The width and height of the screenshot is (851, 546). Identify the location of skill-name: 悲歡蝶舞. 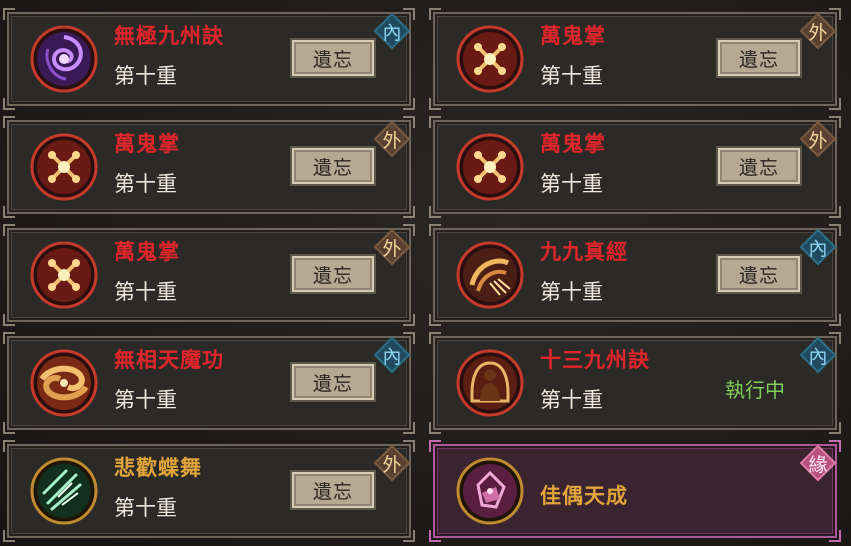
(158, 468).